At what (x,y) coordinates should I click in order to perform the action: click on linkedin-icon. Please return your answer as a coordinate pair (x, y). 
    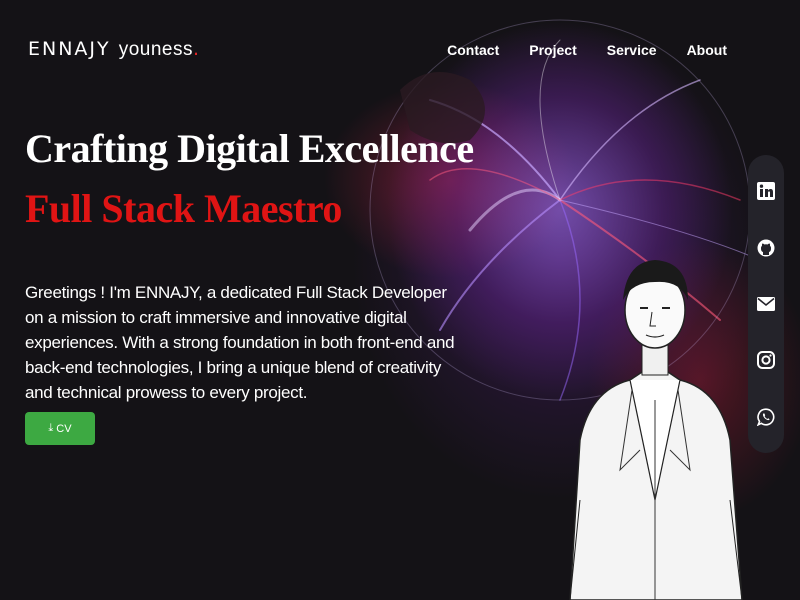
    Looking at the image, I should click on (766, 191).